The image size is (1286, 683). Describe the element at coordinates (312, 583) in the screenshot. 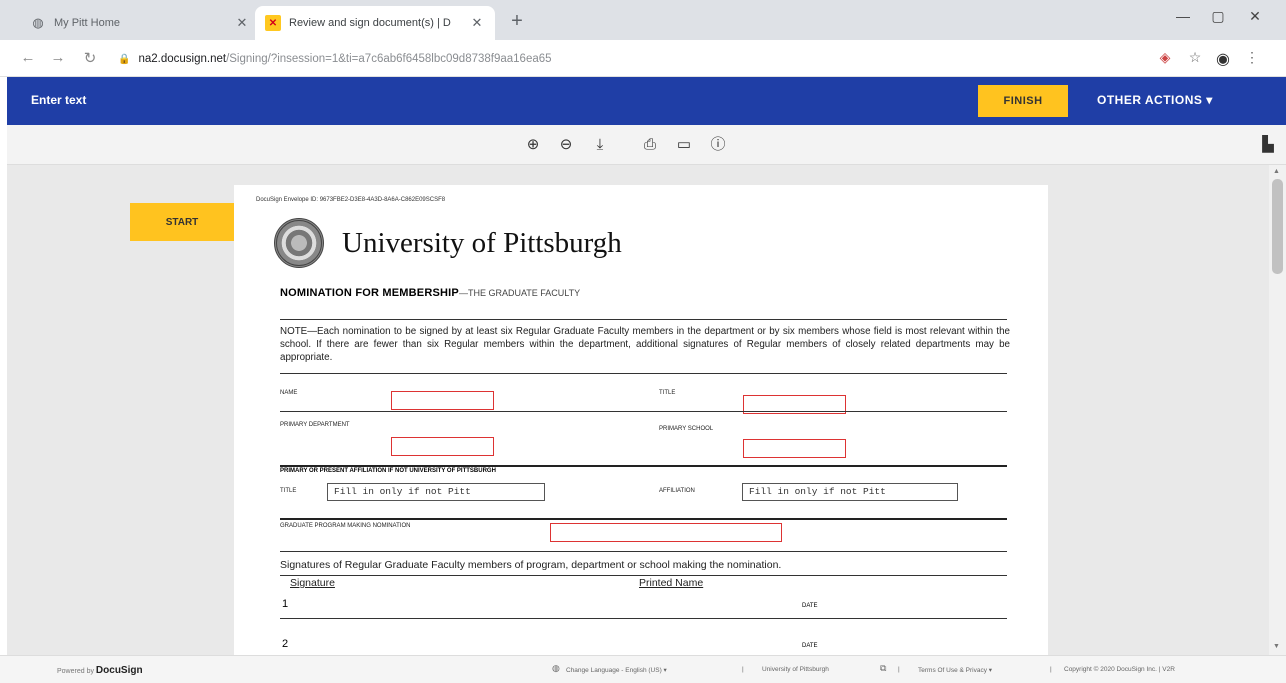

I see `signature-column-header: Signature` at that location.